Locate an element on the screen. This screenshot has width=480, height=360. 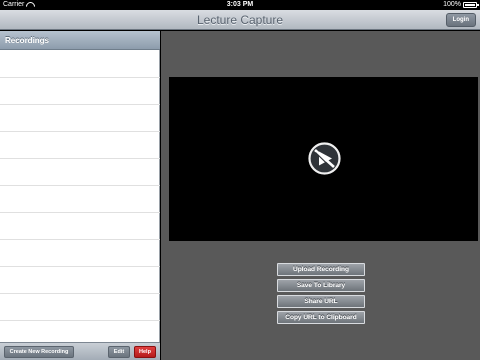
create-recording-button: Create New Recording is located at coordinates (39, 352).